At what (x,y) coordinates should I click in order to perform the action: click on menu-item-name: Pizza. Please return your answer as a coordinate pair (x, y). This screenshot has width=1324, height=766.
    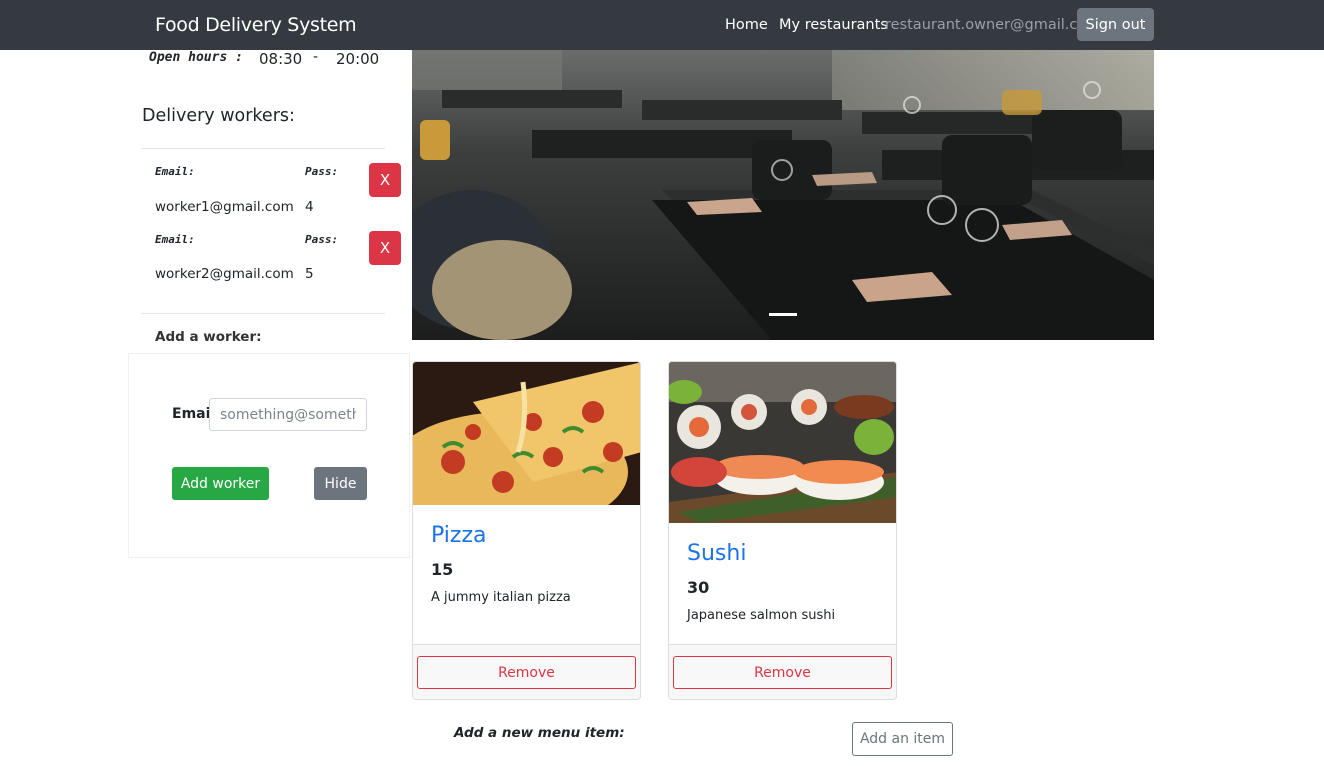
    Looking at the image, I should click on (458, 535).